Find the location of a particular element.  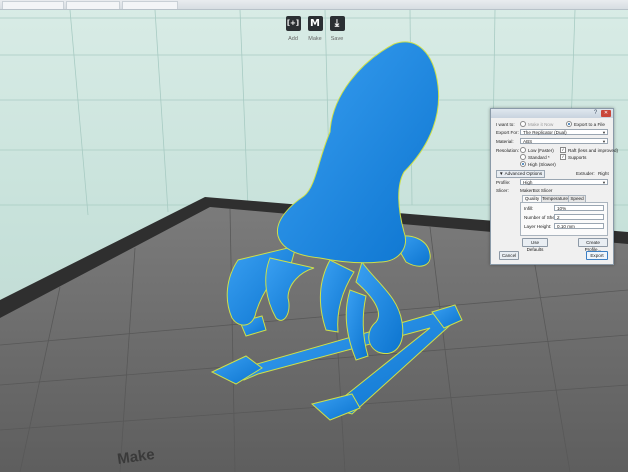

save-button: ⤓ Save is located at coordinates (337, 29).